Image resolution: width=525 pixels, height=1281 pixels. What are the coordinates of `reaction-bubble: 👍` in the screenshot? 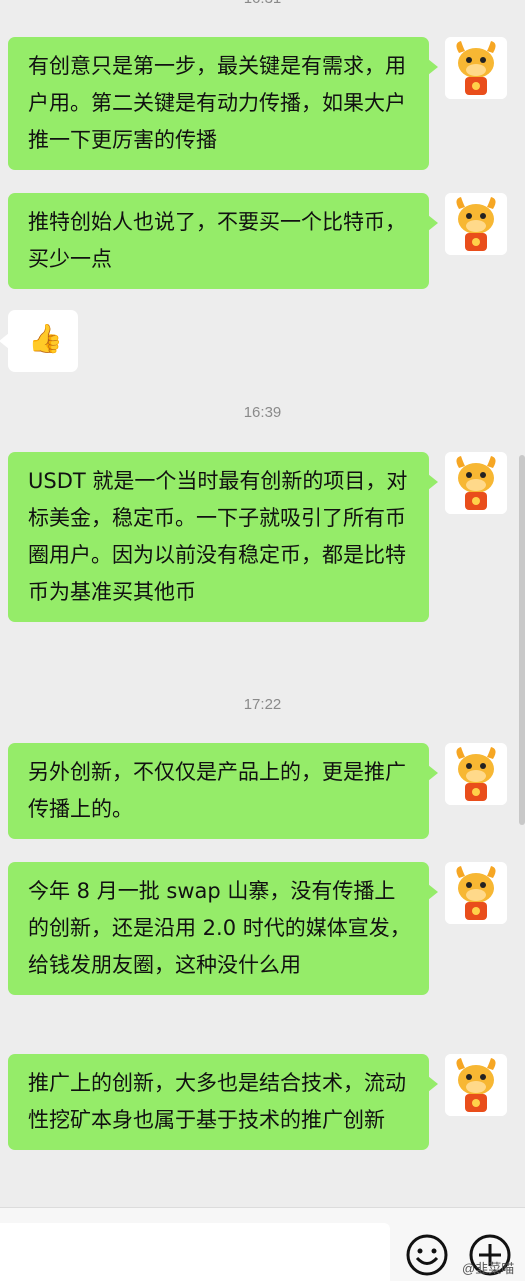 It's located at (39, 341).